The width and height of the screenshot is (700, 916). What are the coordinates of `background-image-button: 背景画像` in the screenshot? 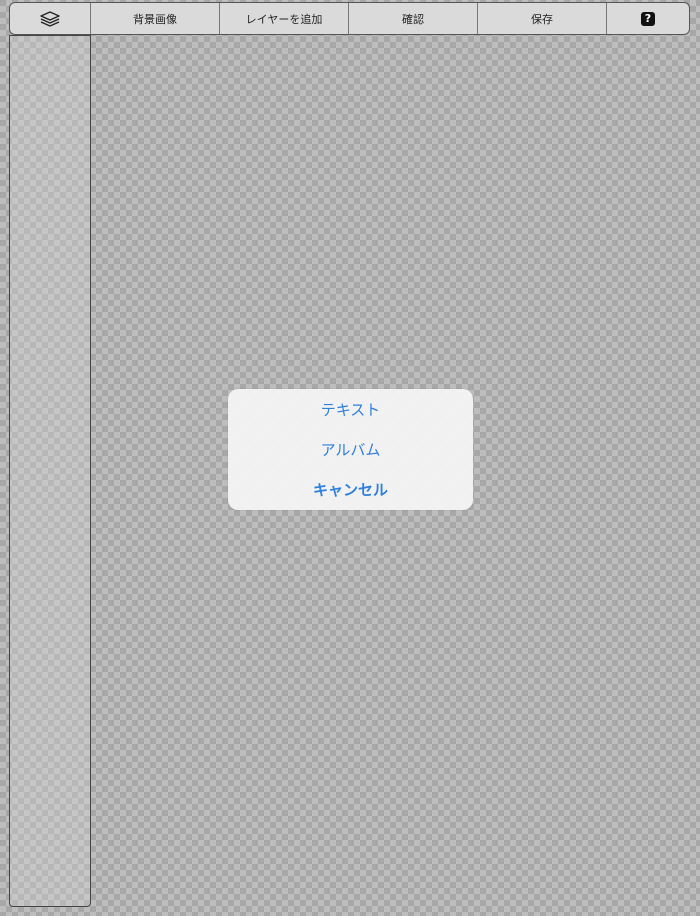 It's located at (155, 18).